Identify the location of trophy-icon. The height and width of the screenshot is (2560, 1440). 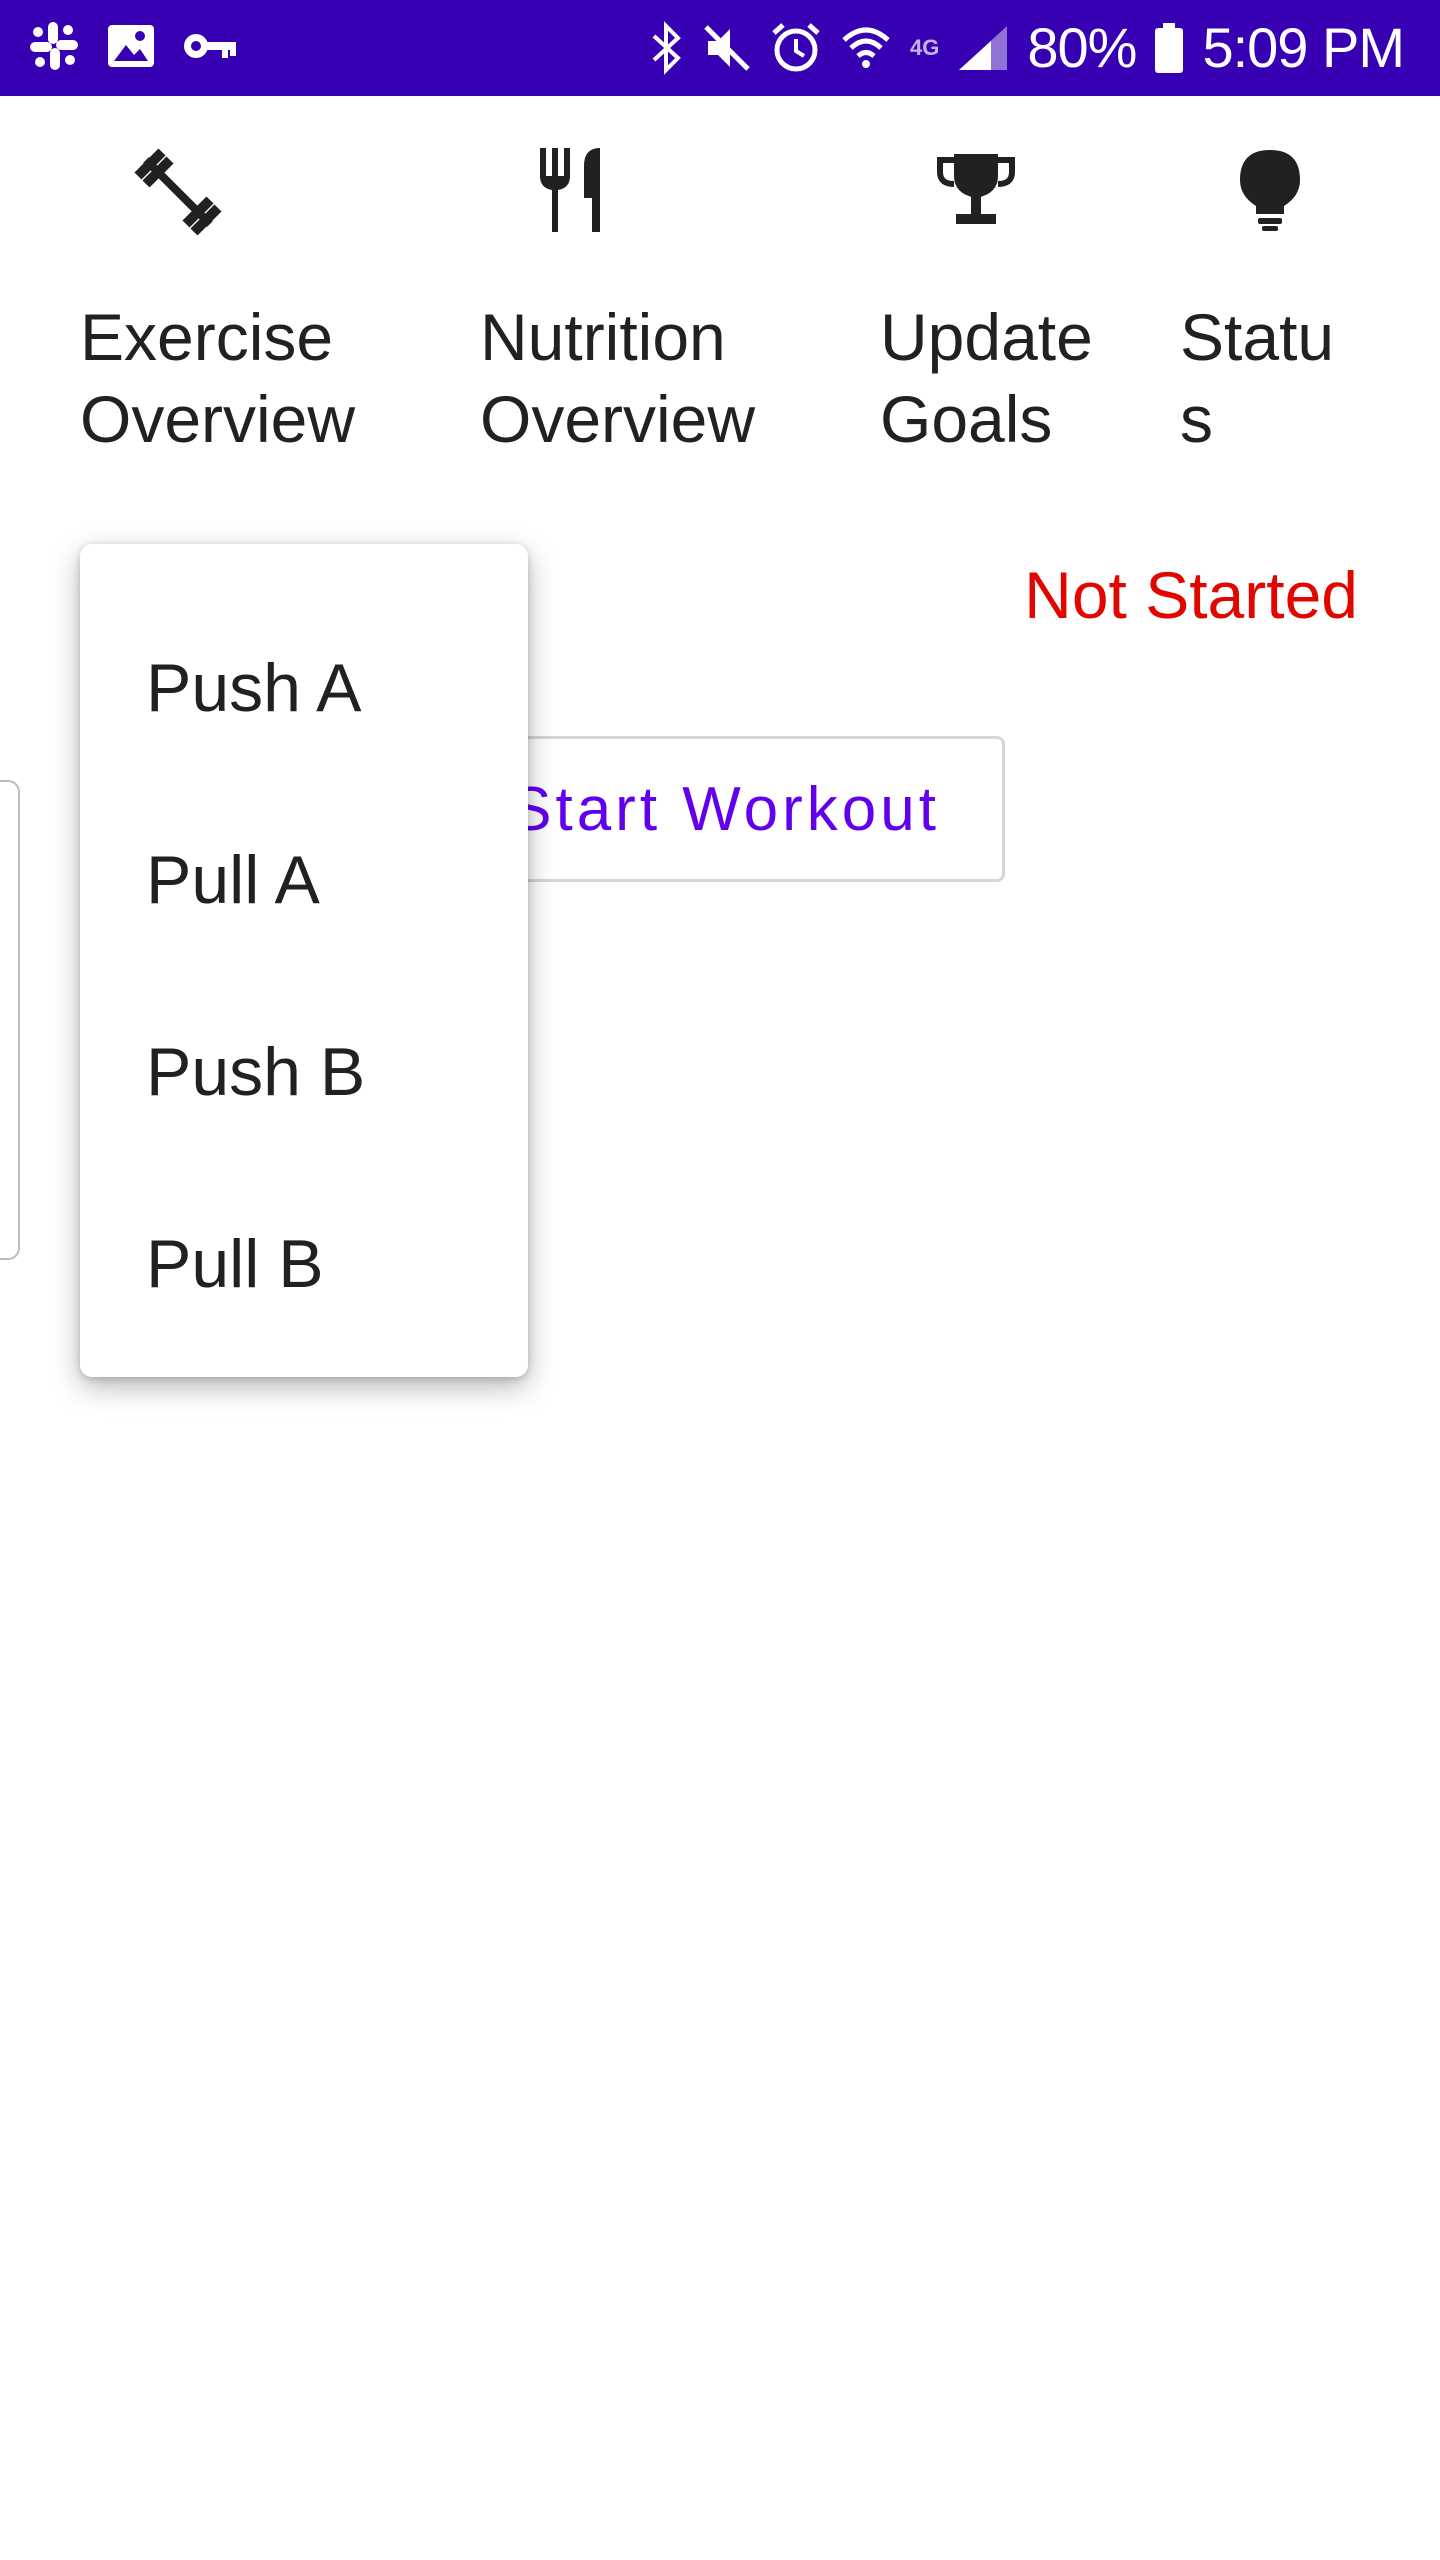
(976, 192).